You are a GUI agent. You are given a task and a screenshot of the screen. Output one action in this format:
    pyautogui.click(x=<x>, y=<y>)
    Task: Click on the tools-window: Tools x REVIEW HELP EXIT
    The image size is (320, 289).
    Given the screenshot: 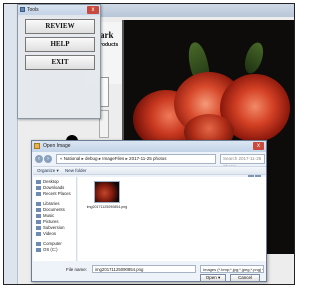 What is the action you would take?
    pyautogui.click(x=59, y=61)
    